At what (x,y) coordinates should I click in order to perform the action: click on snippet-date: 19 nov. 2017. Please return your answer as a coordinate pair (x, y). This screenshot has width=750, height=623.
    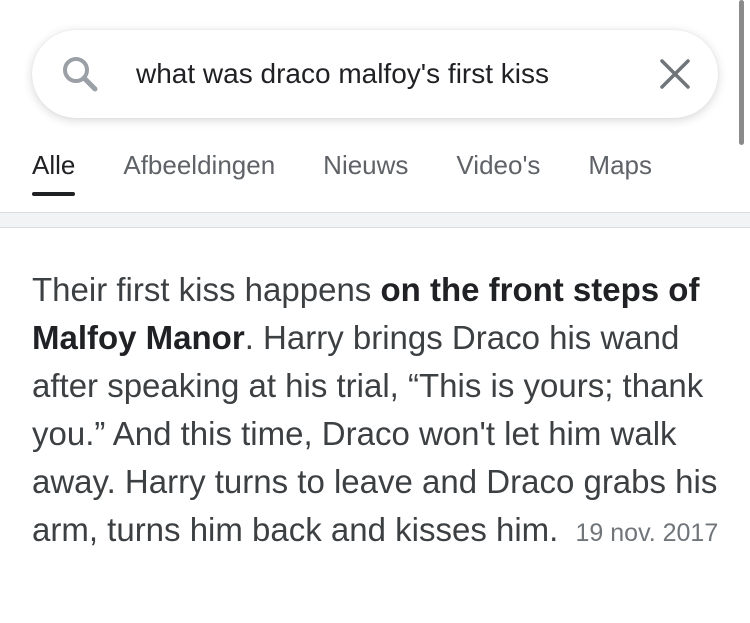
    Looking at the image, I should click on (647, 533).